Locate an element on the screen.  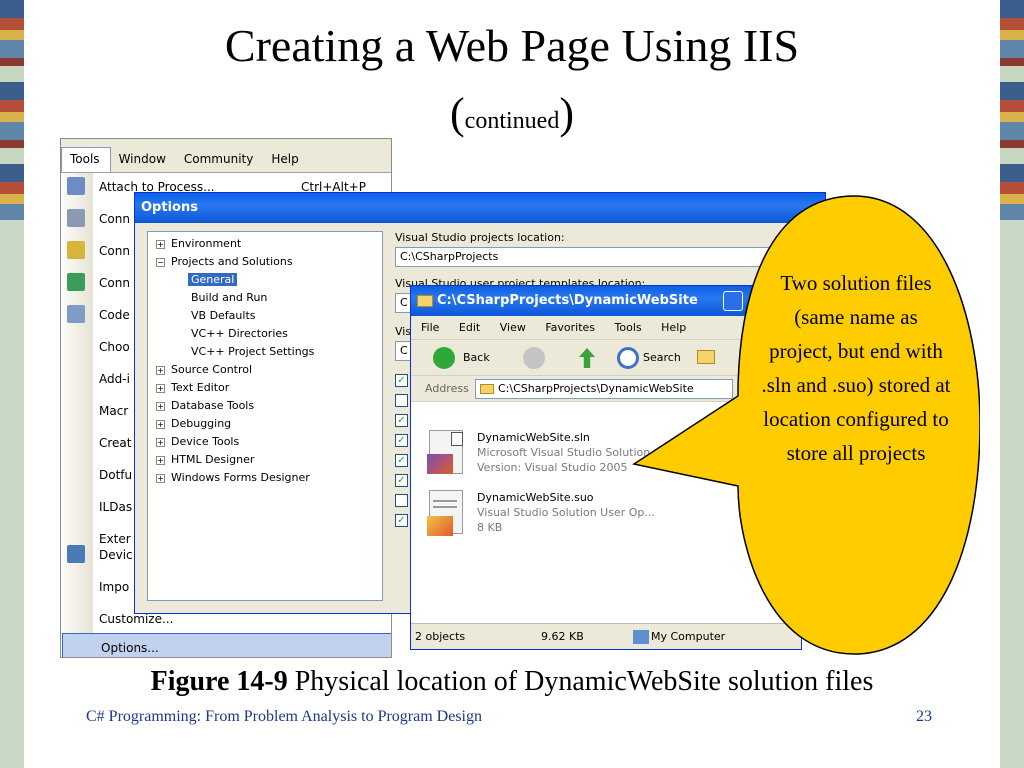
option-checkbox-3: ✓ is located at coordinates (401, 420).